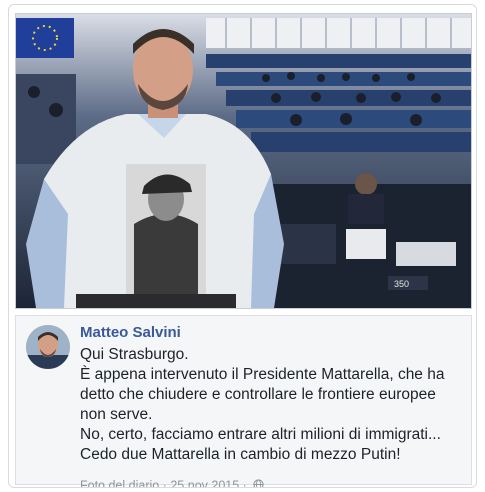 The image size is (485, 492). I want to click on photo-source-link: Foto del diario, so click(119, 483).